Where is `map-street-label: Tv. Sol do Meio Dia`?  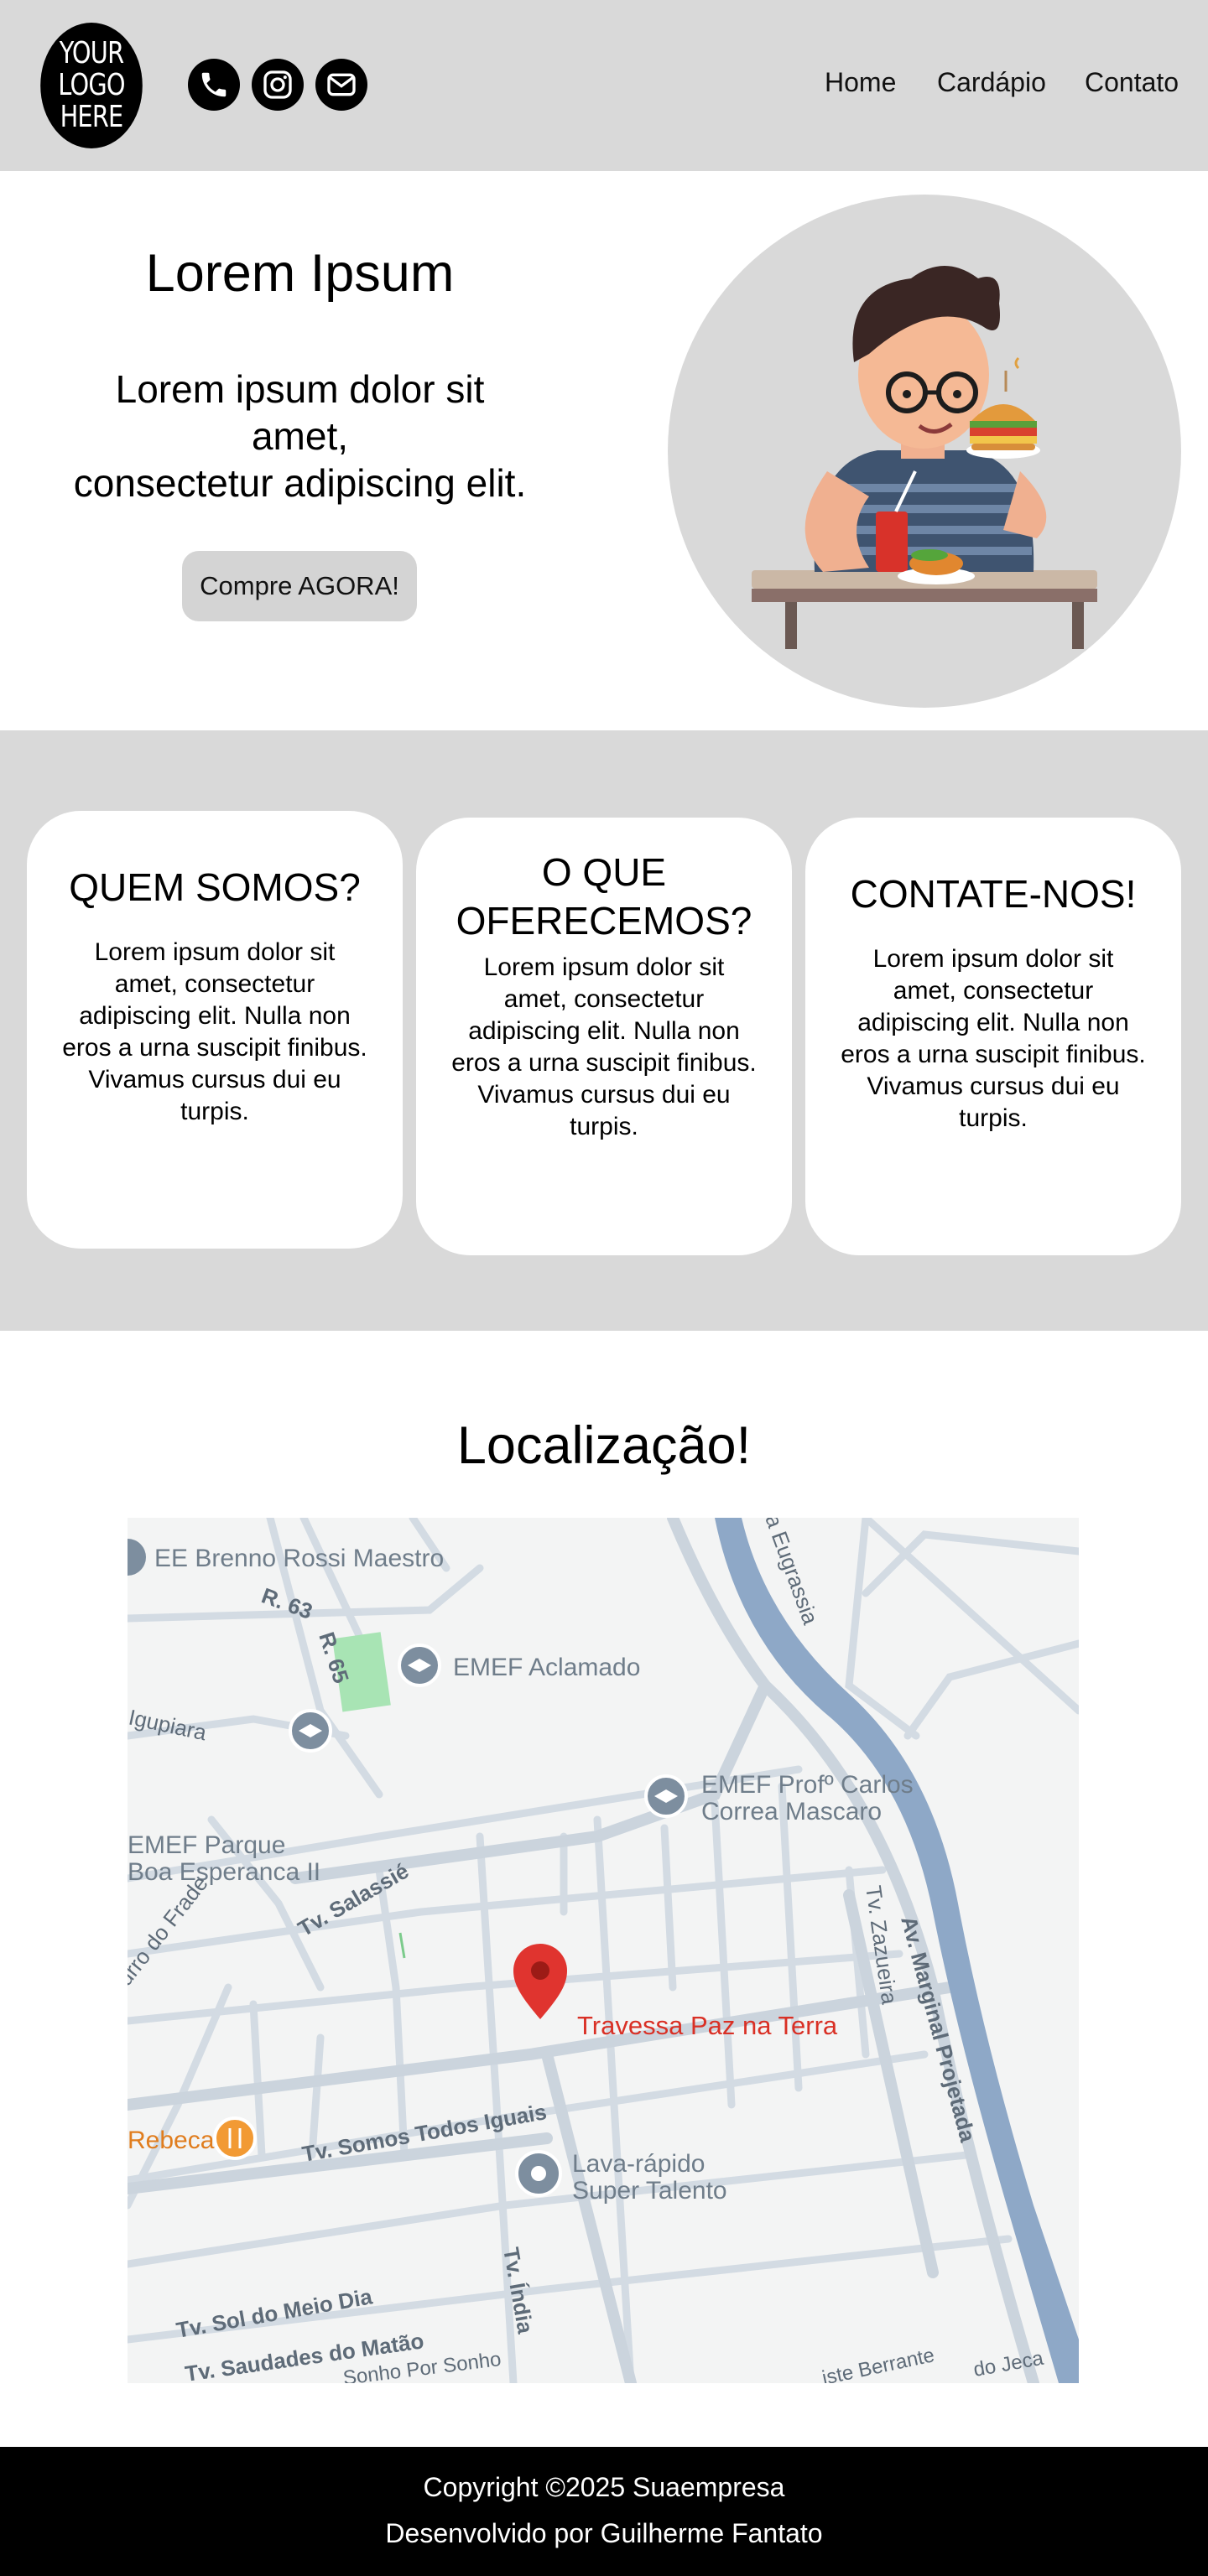 map-street-label: Tv. Sol do Meio Dia is located at coordinates (274, 2313).